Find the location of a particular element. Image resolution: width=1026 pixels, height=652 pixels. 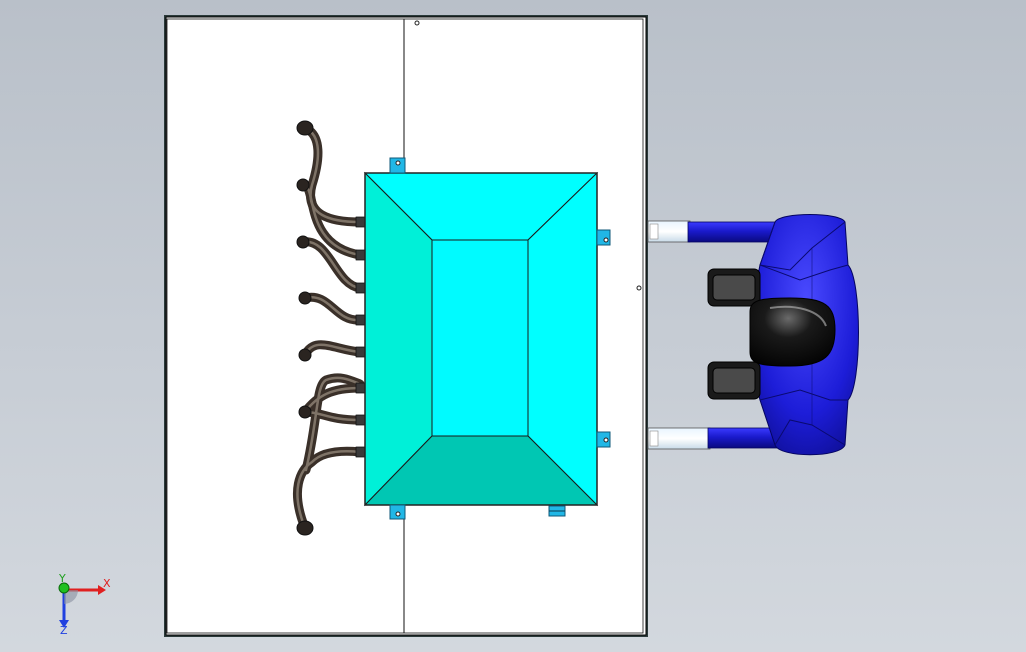

bracket-bottom is located at coordinates (397, 512).